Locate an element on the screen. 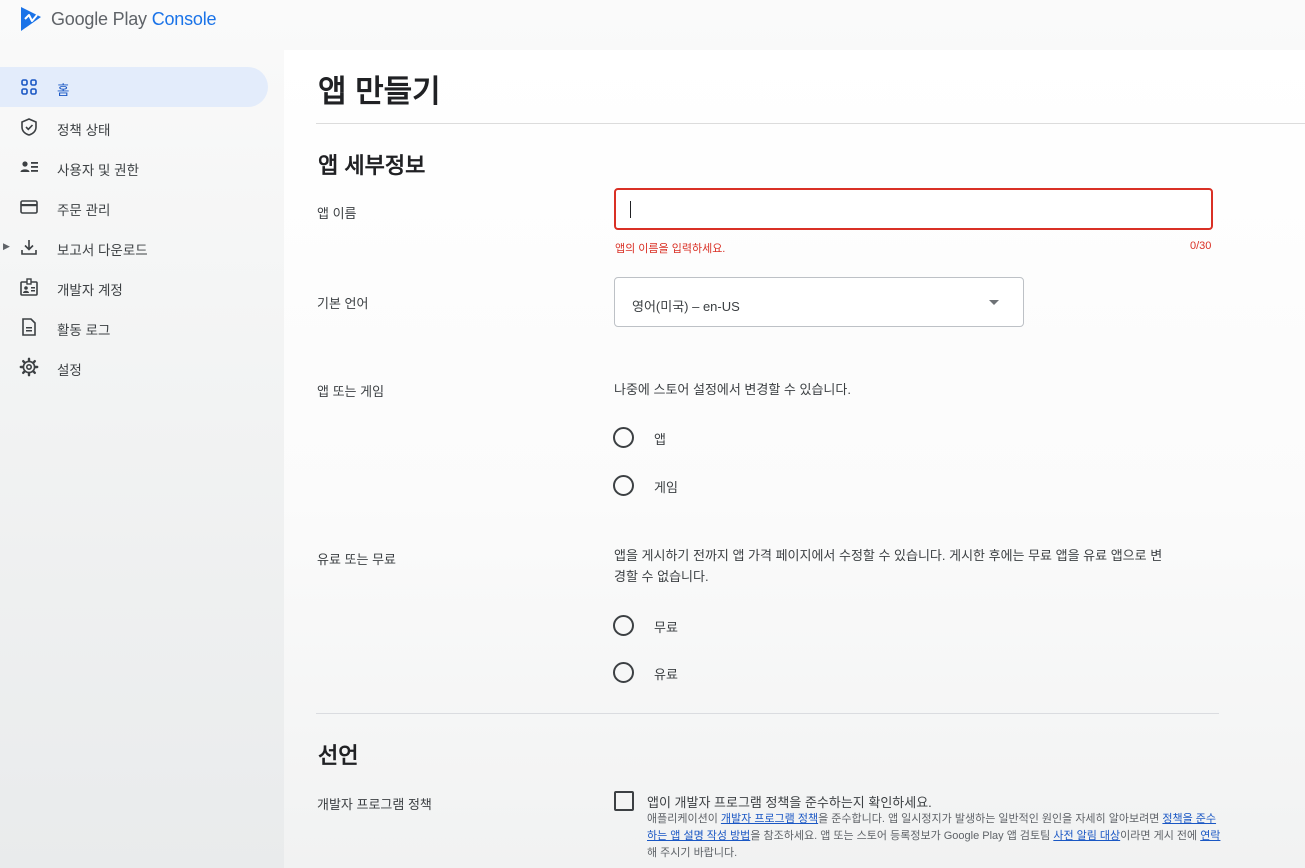 This screenshot has width=1305, height=868. badge-icon is located at coordinates (29, 287).